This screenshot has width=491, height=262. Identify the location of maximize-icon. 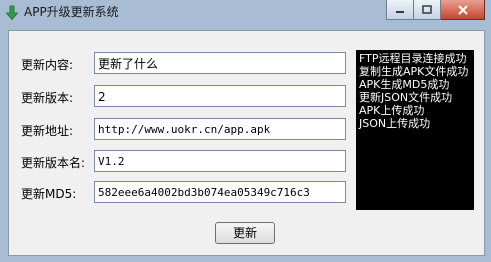
(427, 9).